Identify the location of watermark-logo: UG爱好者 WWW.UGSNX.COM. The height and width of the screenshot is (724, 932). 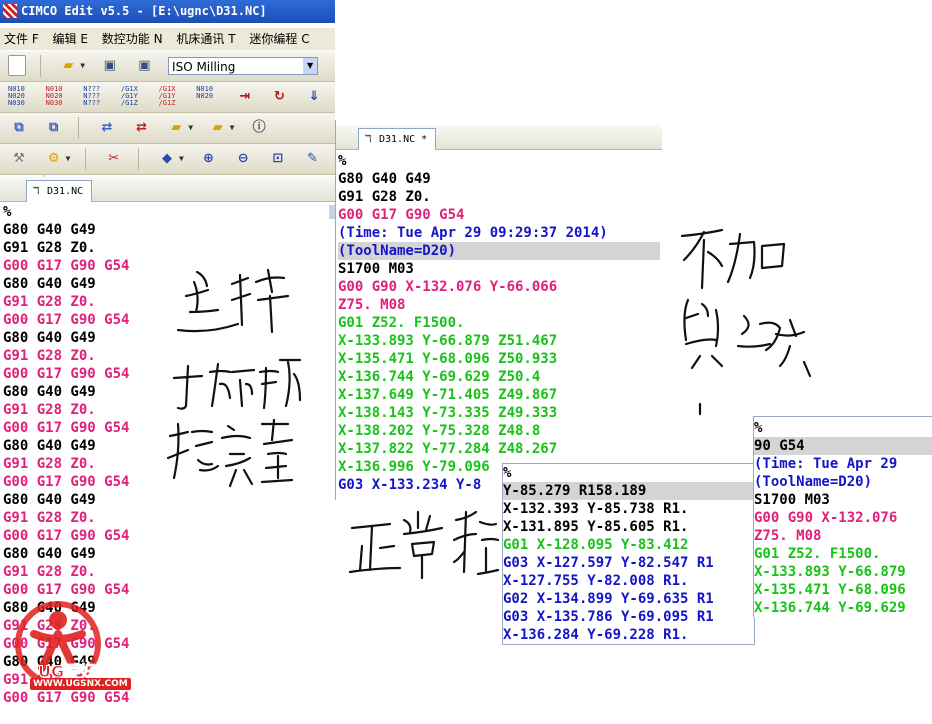
(73, 660).